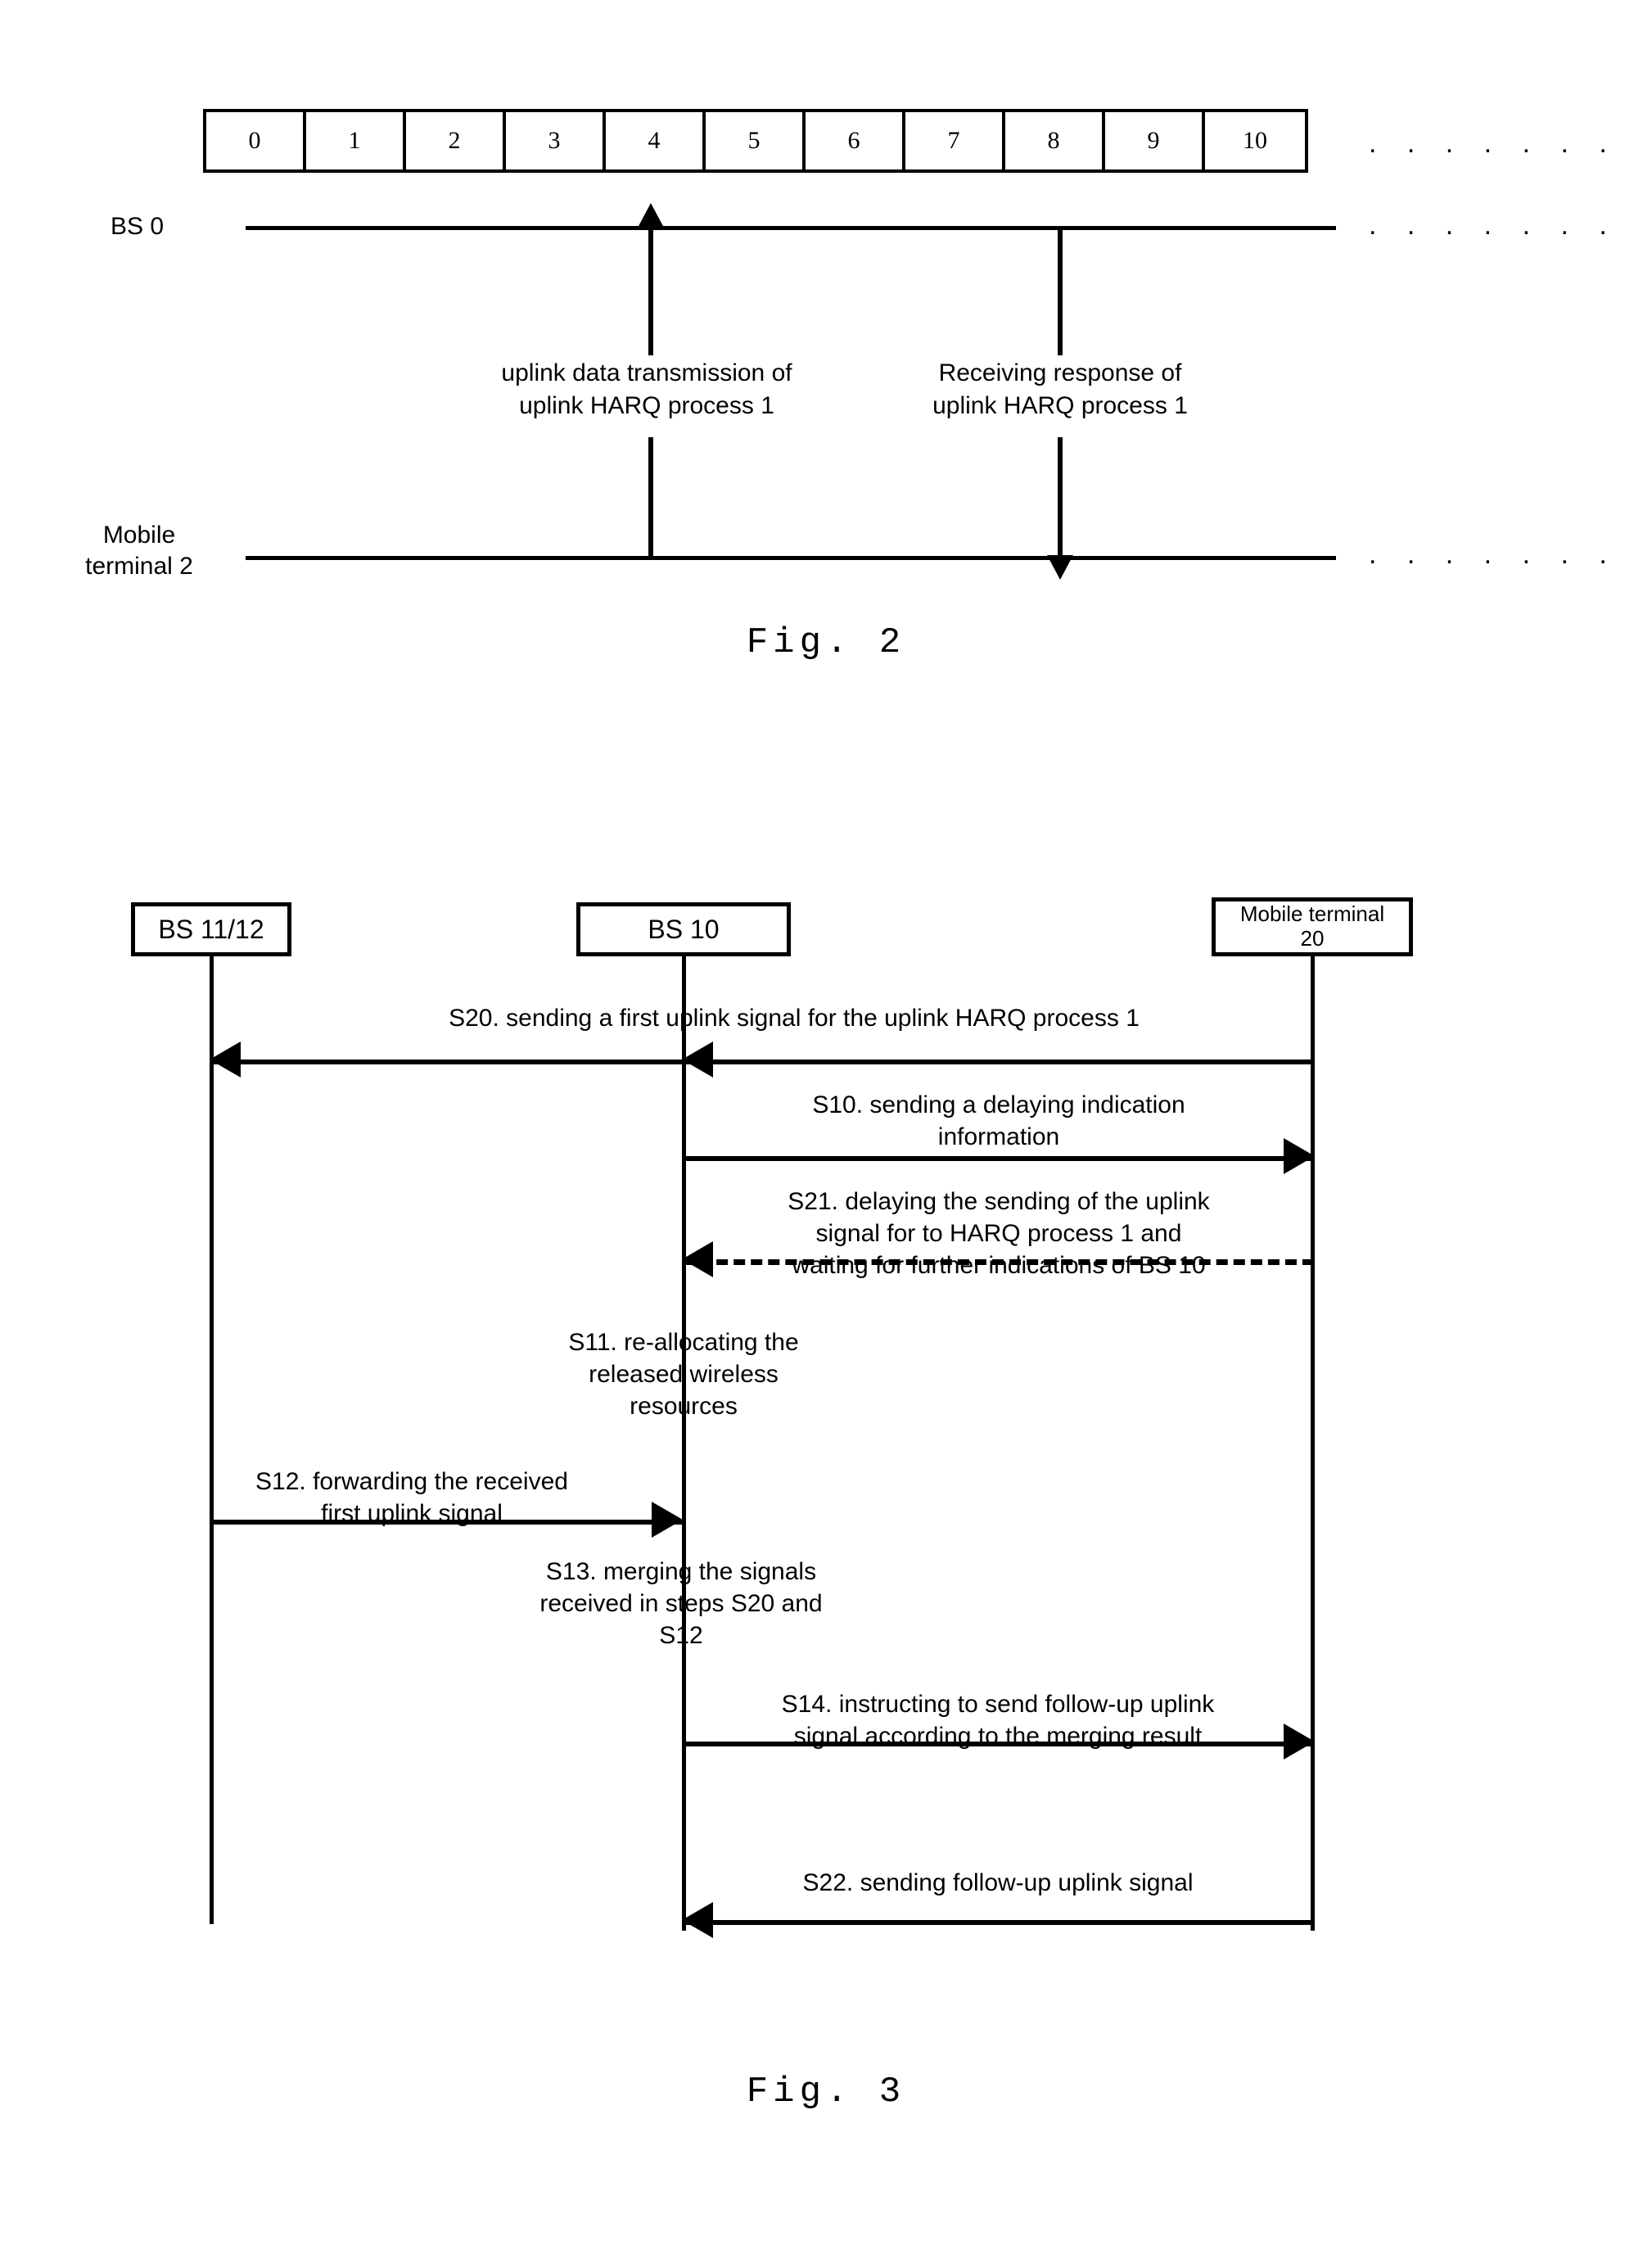  I want to click on actor-mobile-terminal-20: Mobile terminal 20, so click(1312, 926).